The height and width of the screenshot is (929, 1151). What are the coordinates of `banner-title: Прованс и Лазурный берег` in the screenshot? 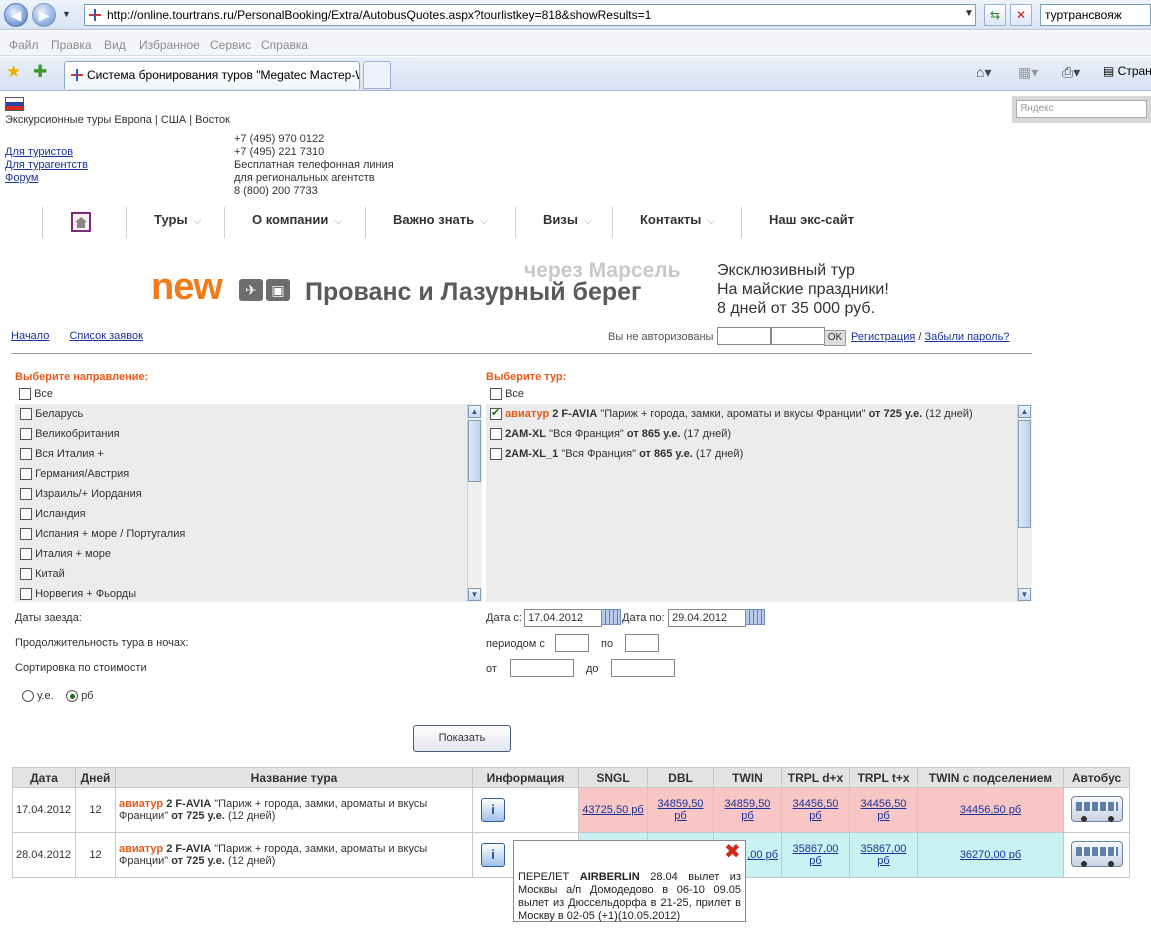 It's located at (473, 292).